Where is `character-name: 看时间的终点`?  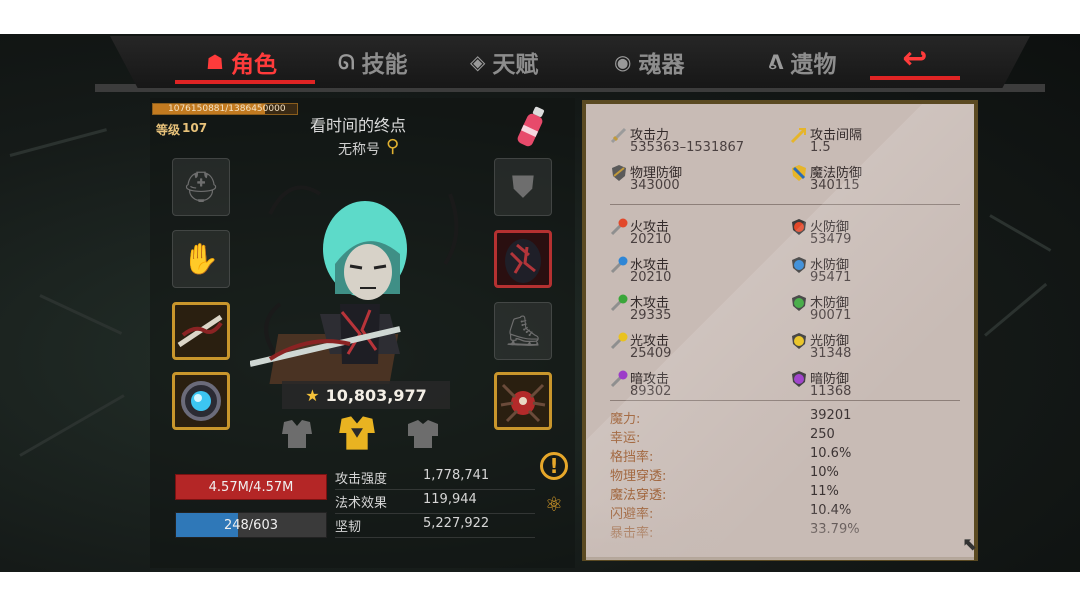
character-name: 看时间的终点 is located at coordinates (358, 125).